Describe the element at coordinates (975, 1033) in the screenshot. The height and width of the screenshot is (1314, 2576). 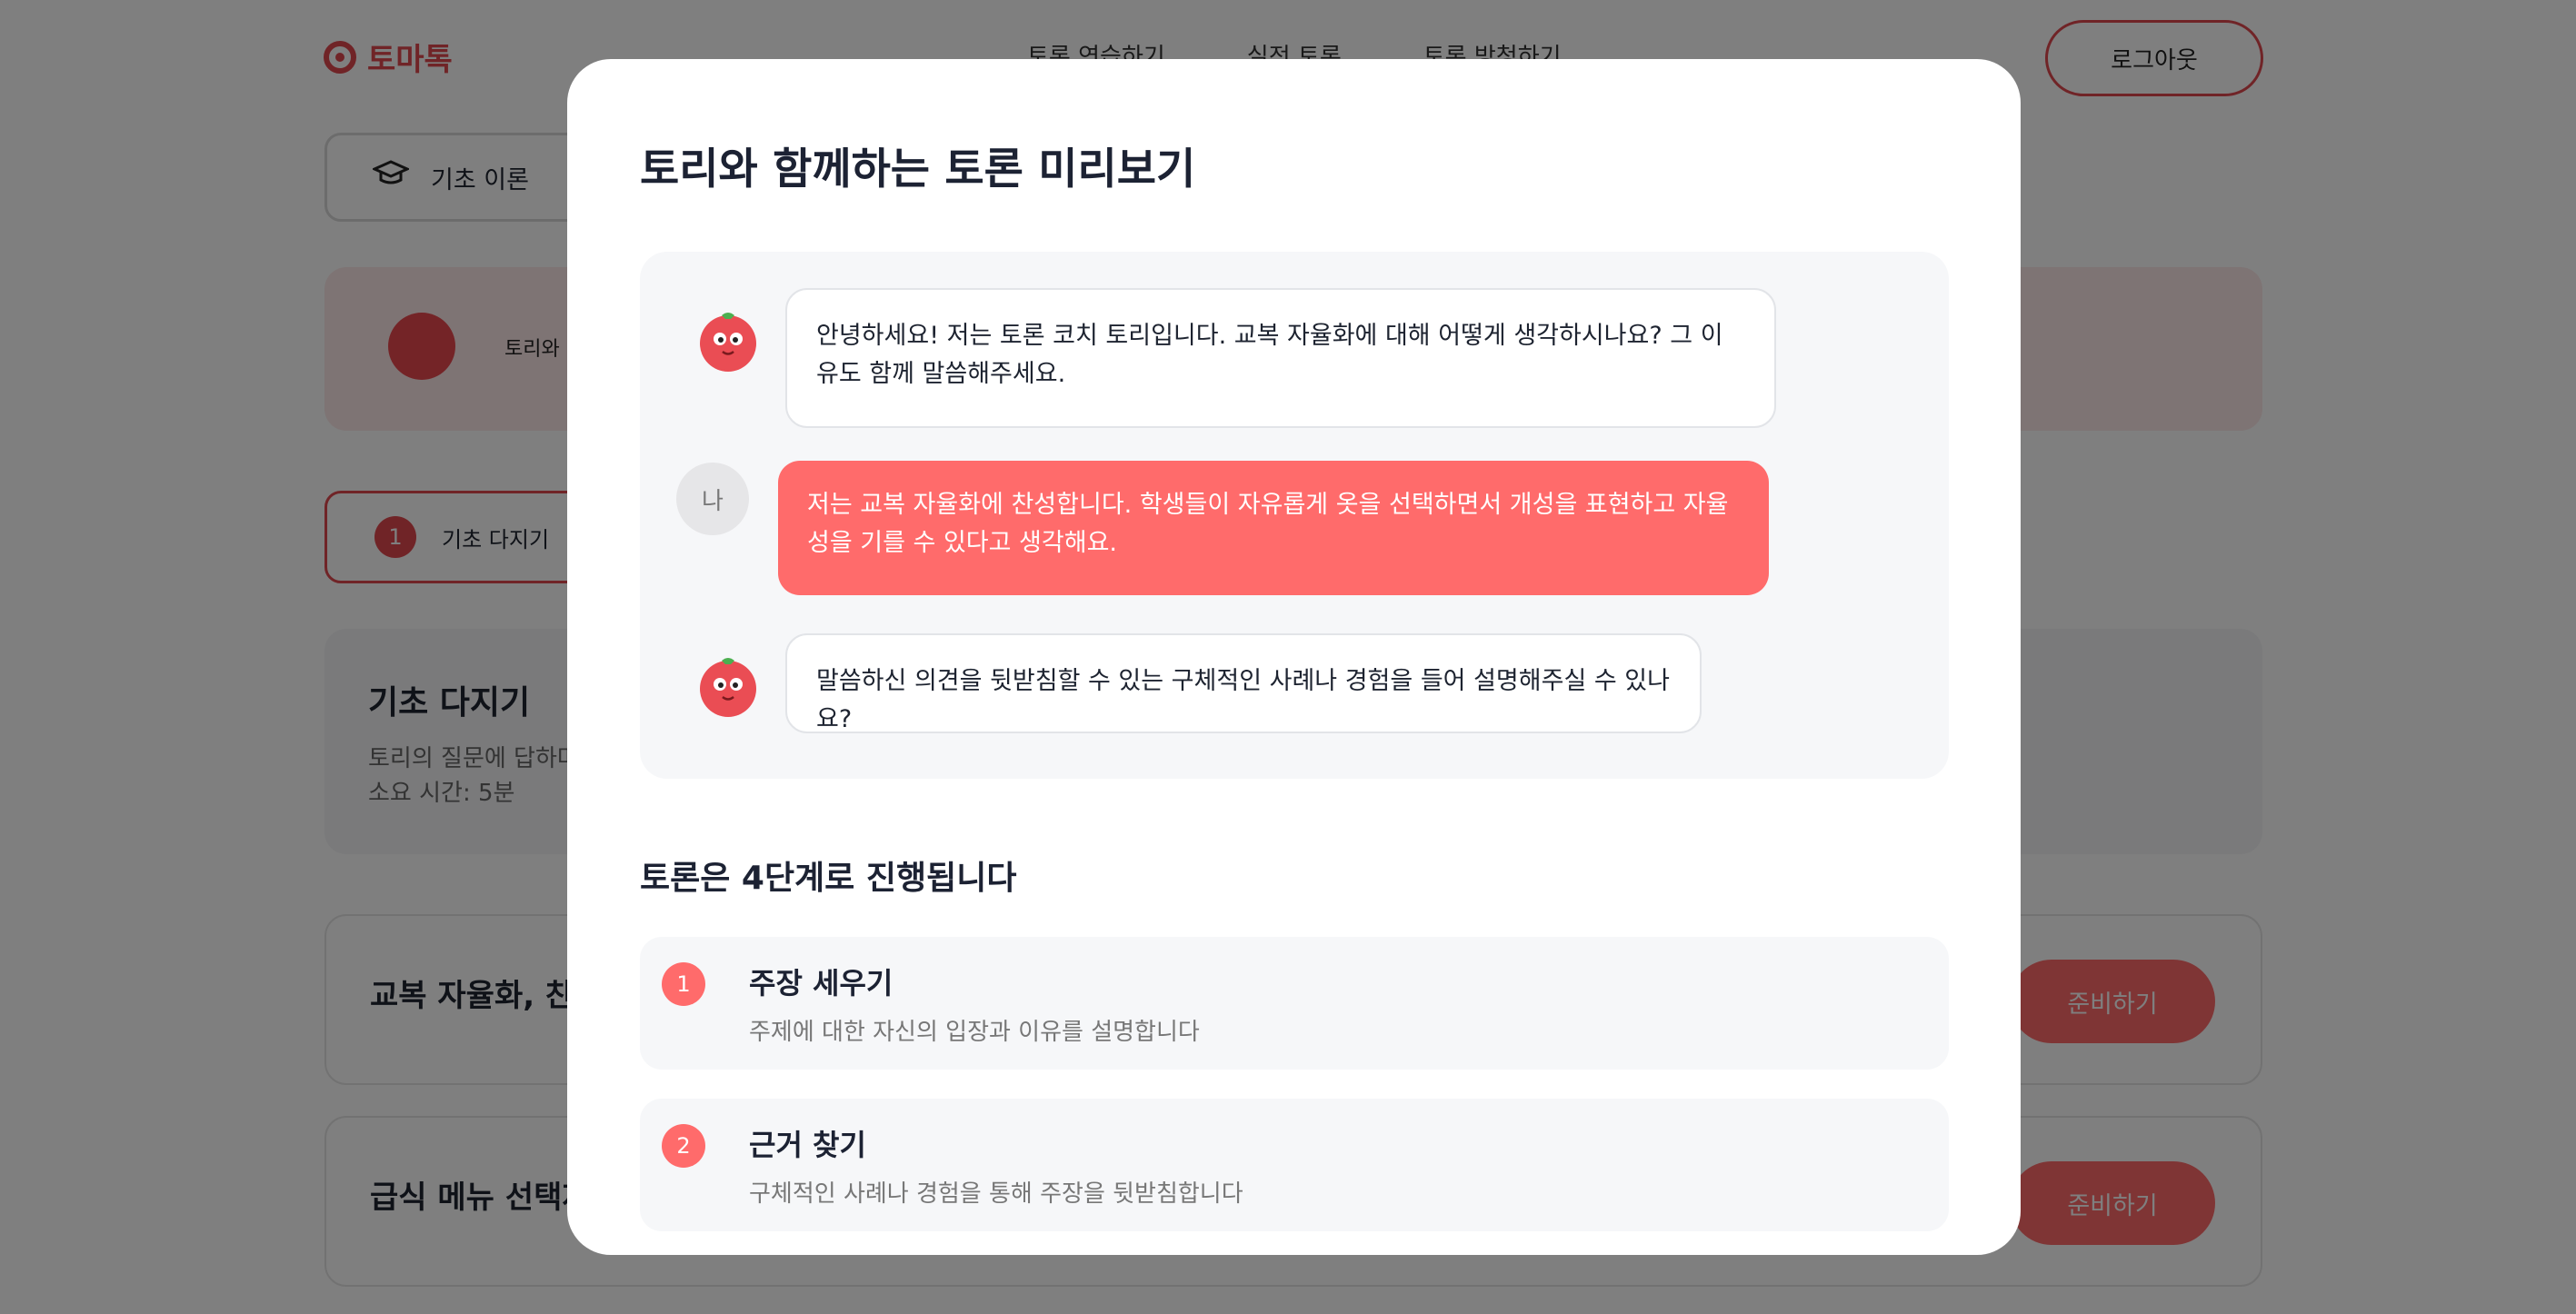
I see `step-description: 주제에 대한 자신의 입장과 이유를 설명합니다` at that location.